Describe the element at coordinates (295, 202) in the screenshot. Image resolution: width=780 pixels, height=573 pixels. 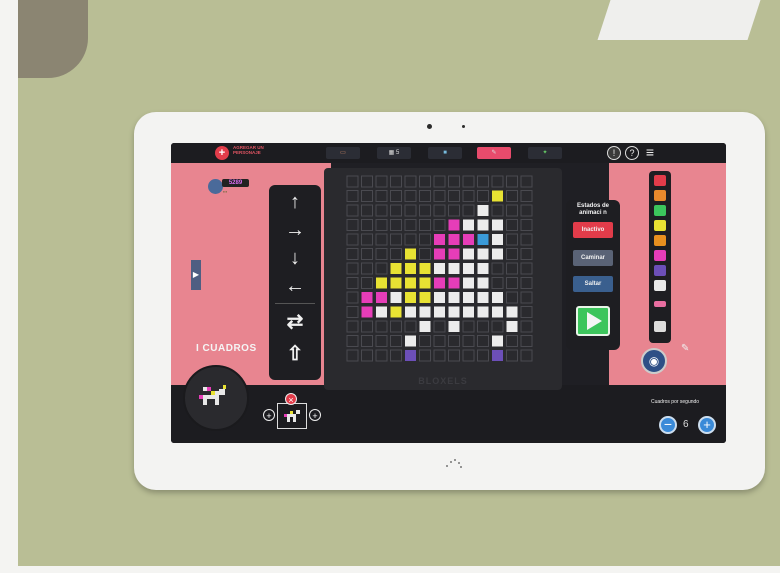
I see `up-arrow-button: ↑` at that location.